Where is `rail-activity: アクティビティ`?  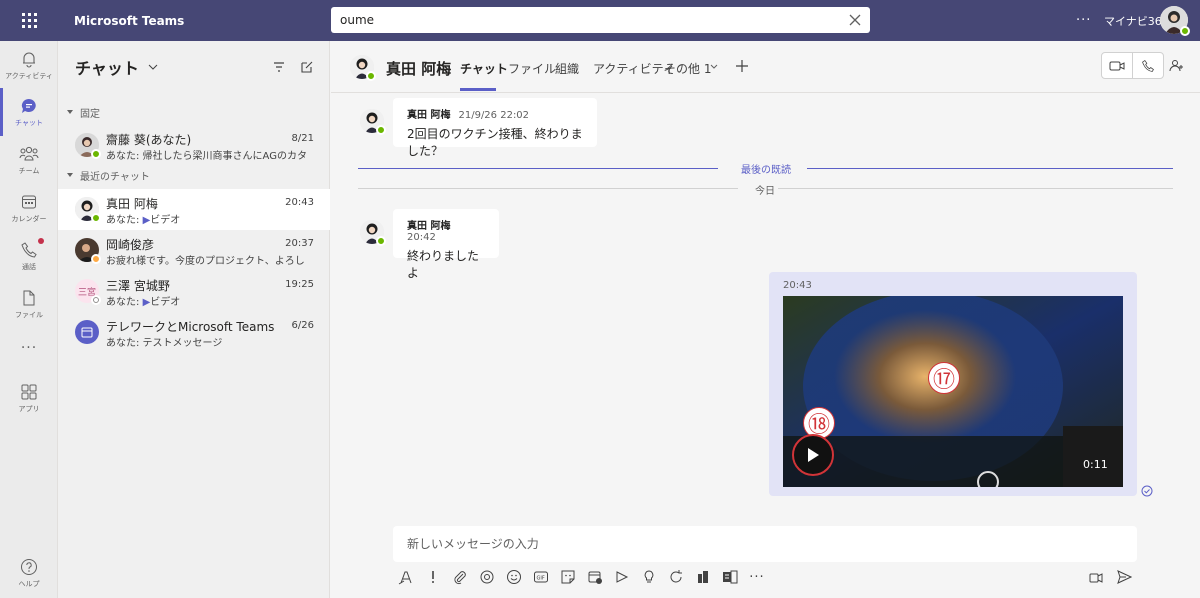 rail-activity: アクティビティ is located at coordinates (29, 65).